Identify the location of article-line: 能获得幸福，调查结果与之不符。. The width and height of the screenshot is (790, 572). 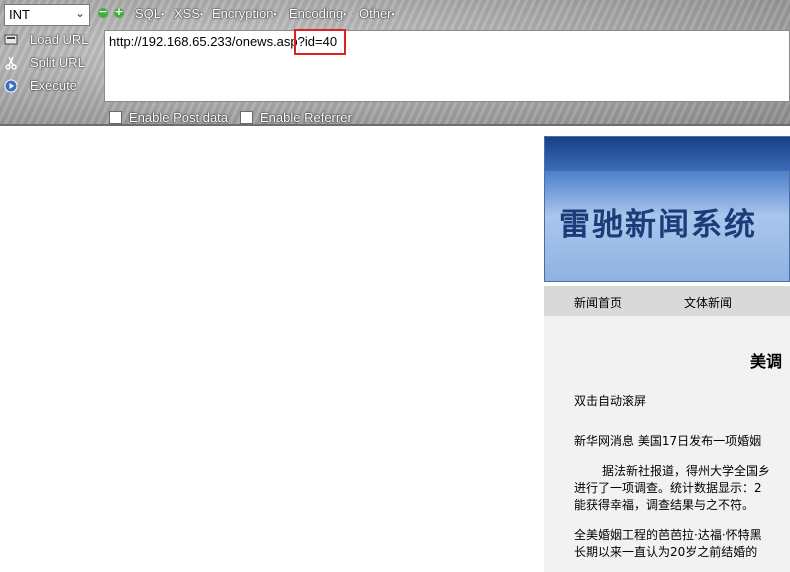
(664, 505).